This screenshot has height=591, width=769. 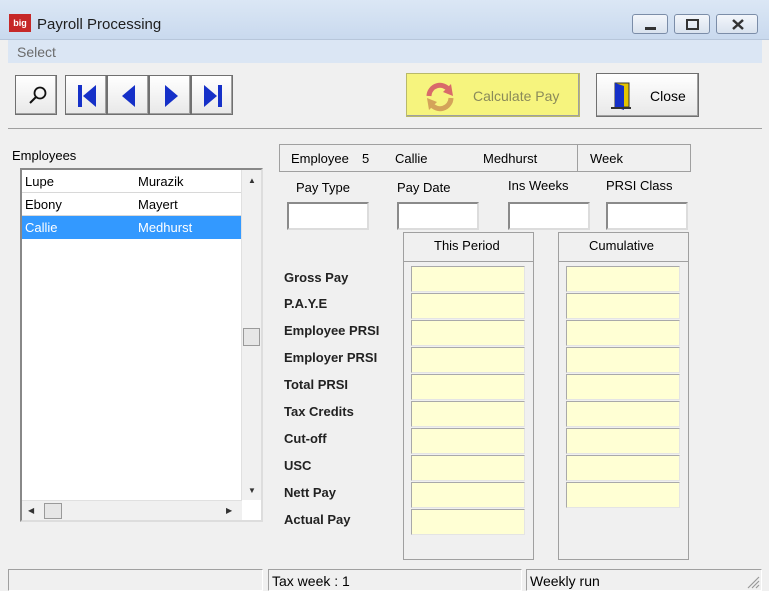 I want to click on employer-prsi-label: Employer PRSI, so click(x=331, y=357).